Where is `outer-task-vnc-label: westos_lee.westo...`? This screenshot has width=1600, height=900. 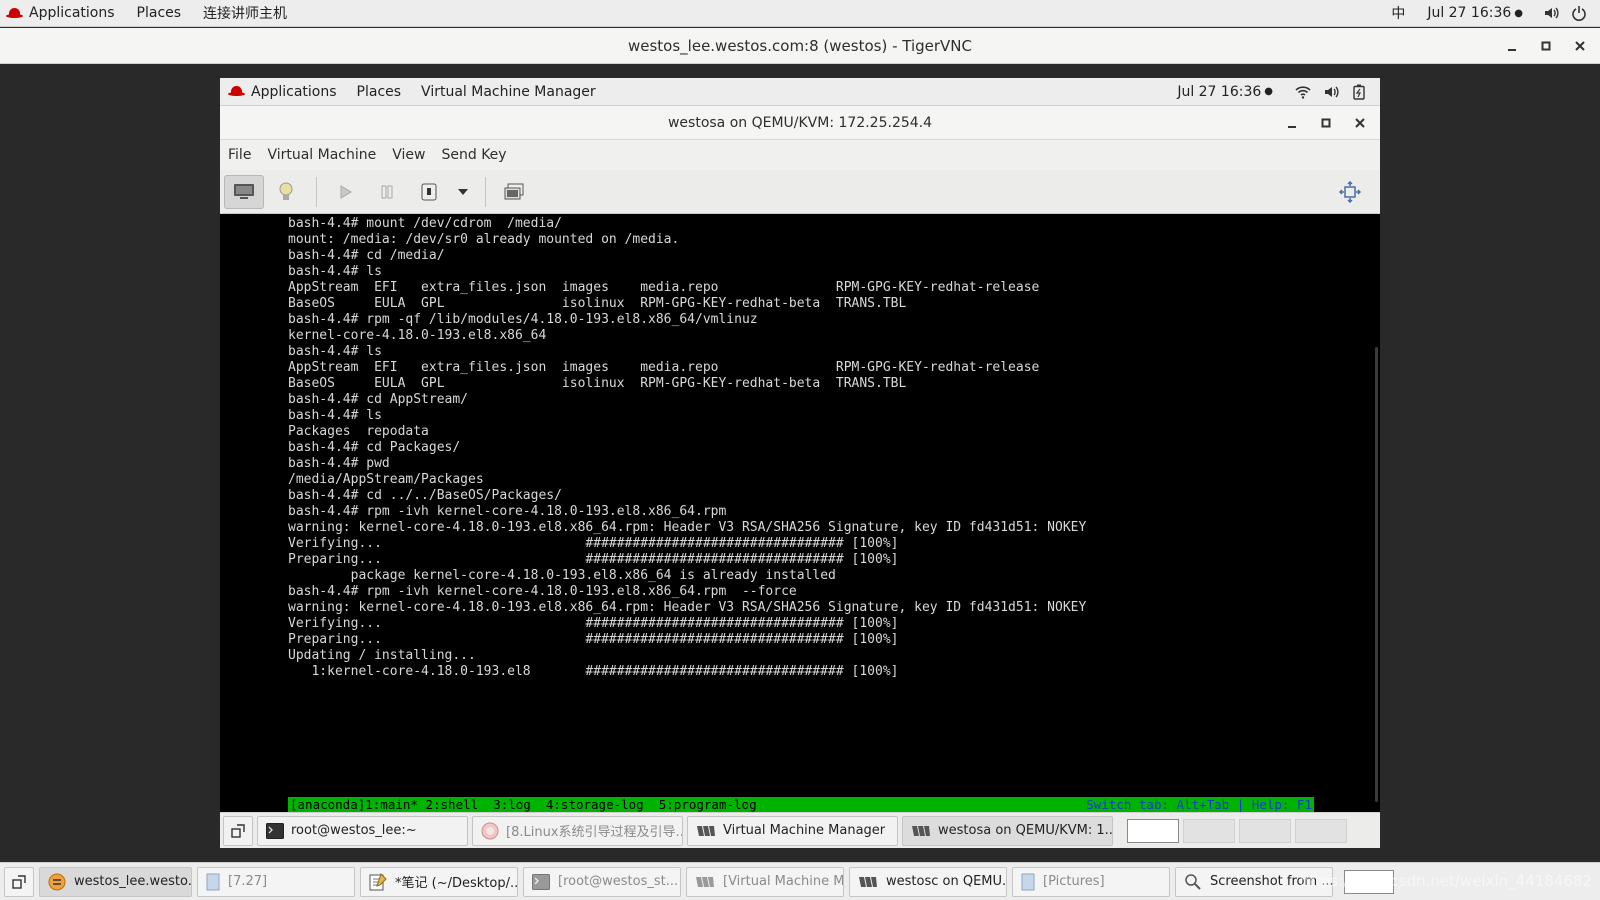 outer-task-vnc-label: westos_lee.westo... is located at coordinates (133, 881).